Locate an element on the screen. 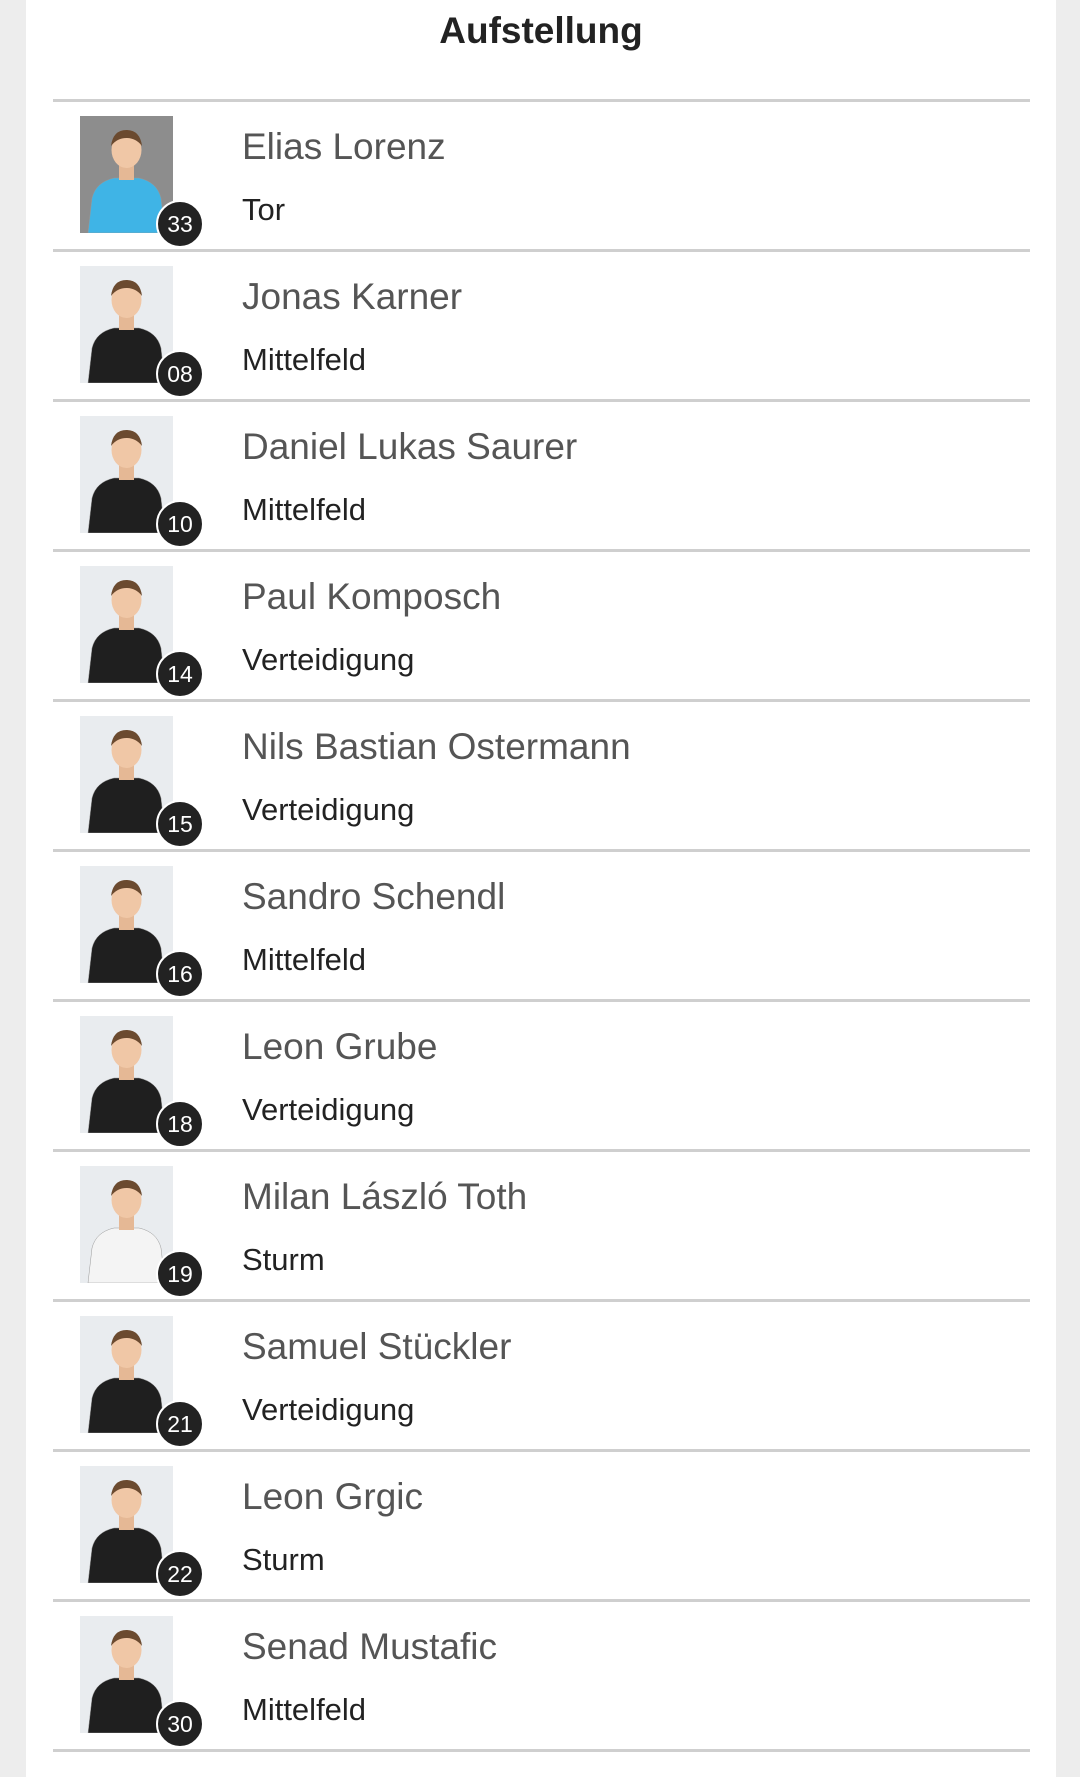 The height and width of the screenshot is (1777, 1080). player-name: Jonas Karner is located at coordinates (352, 296).